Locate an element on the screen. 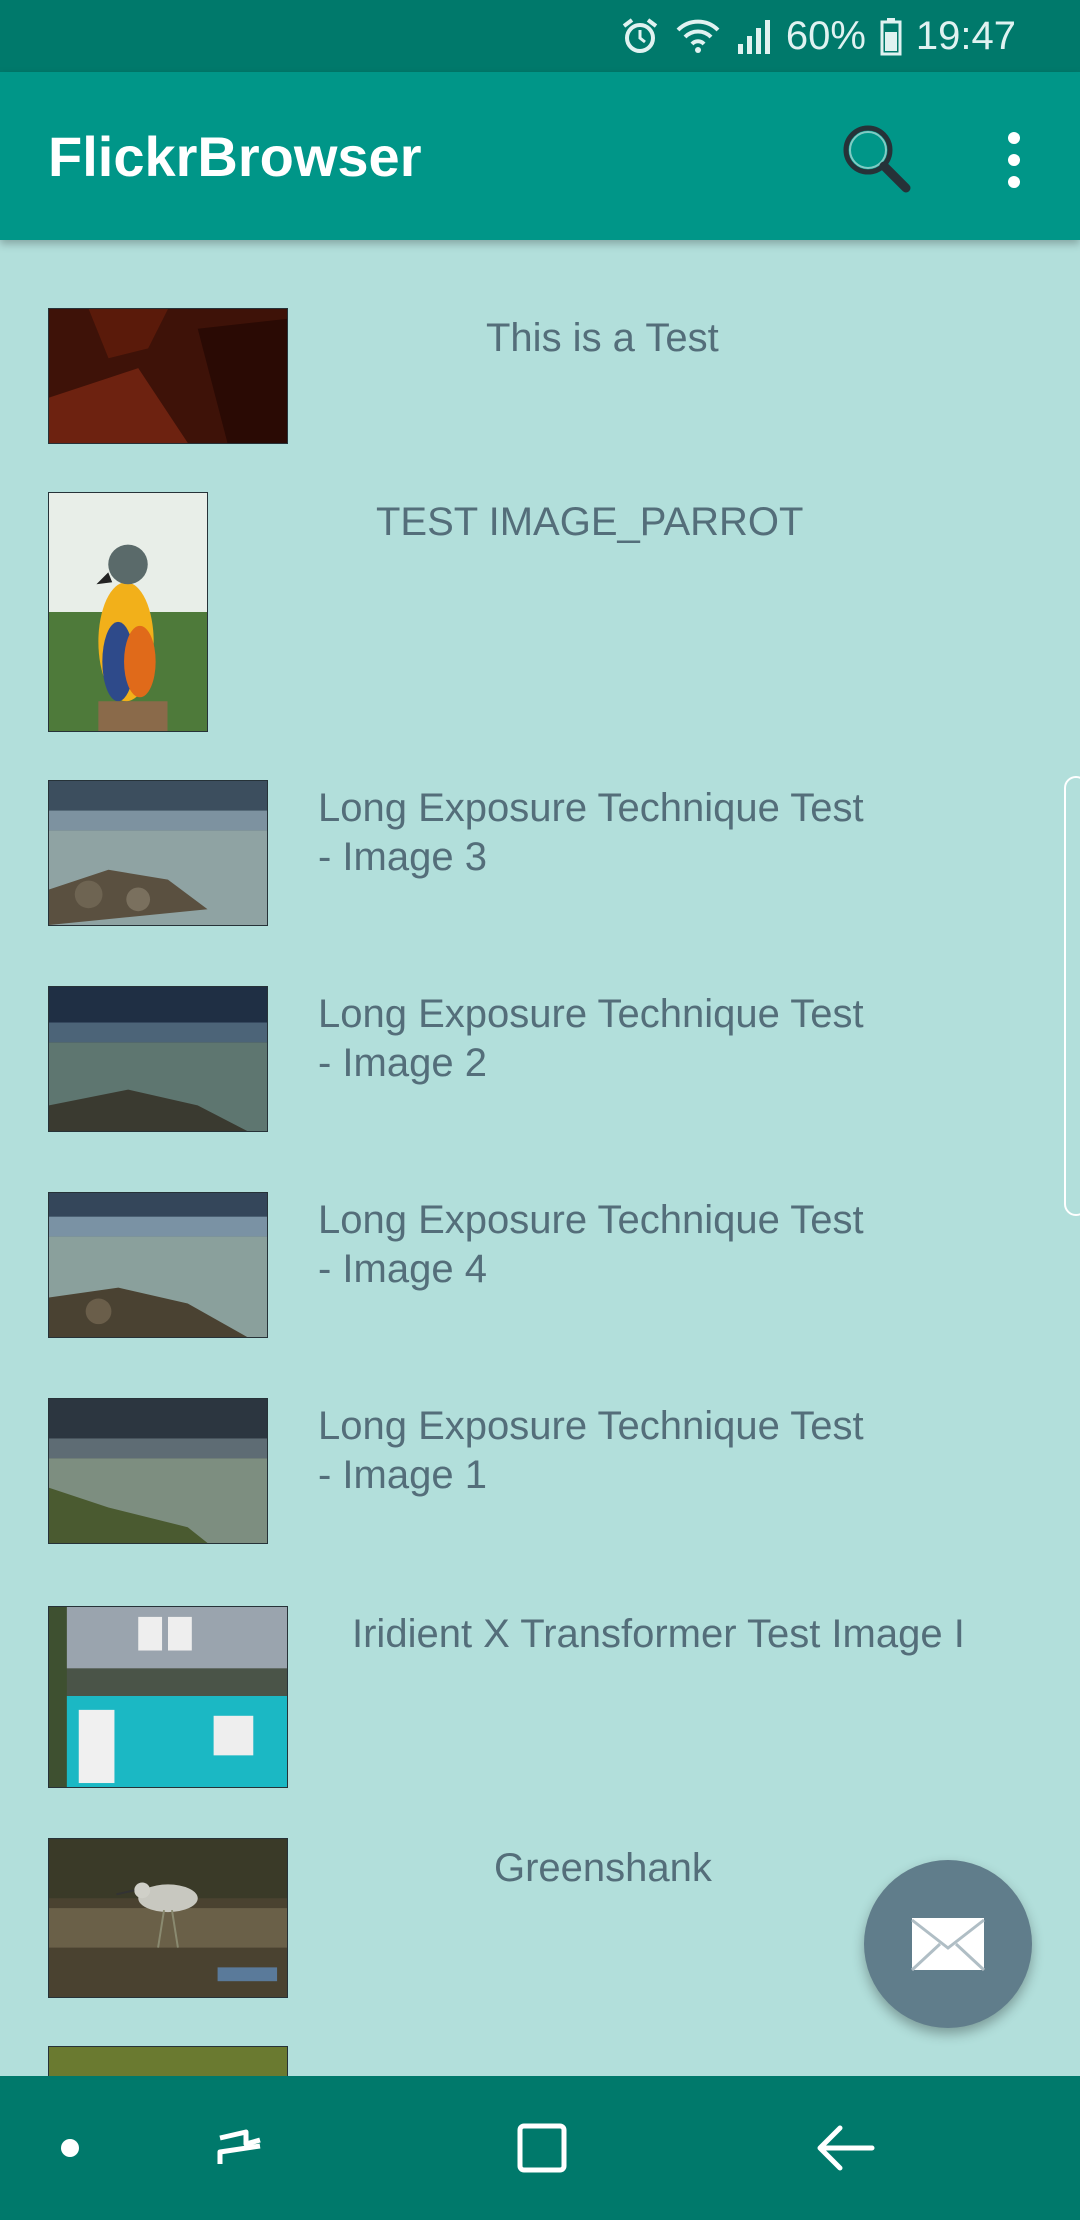 The height and width of the screenshot is (2220, 1080). more-vert-icon is located at coordinates (1014, 160).